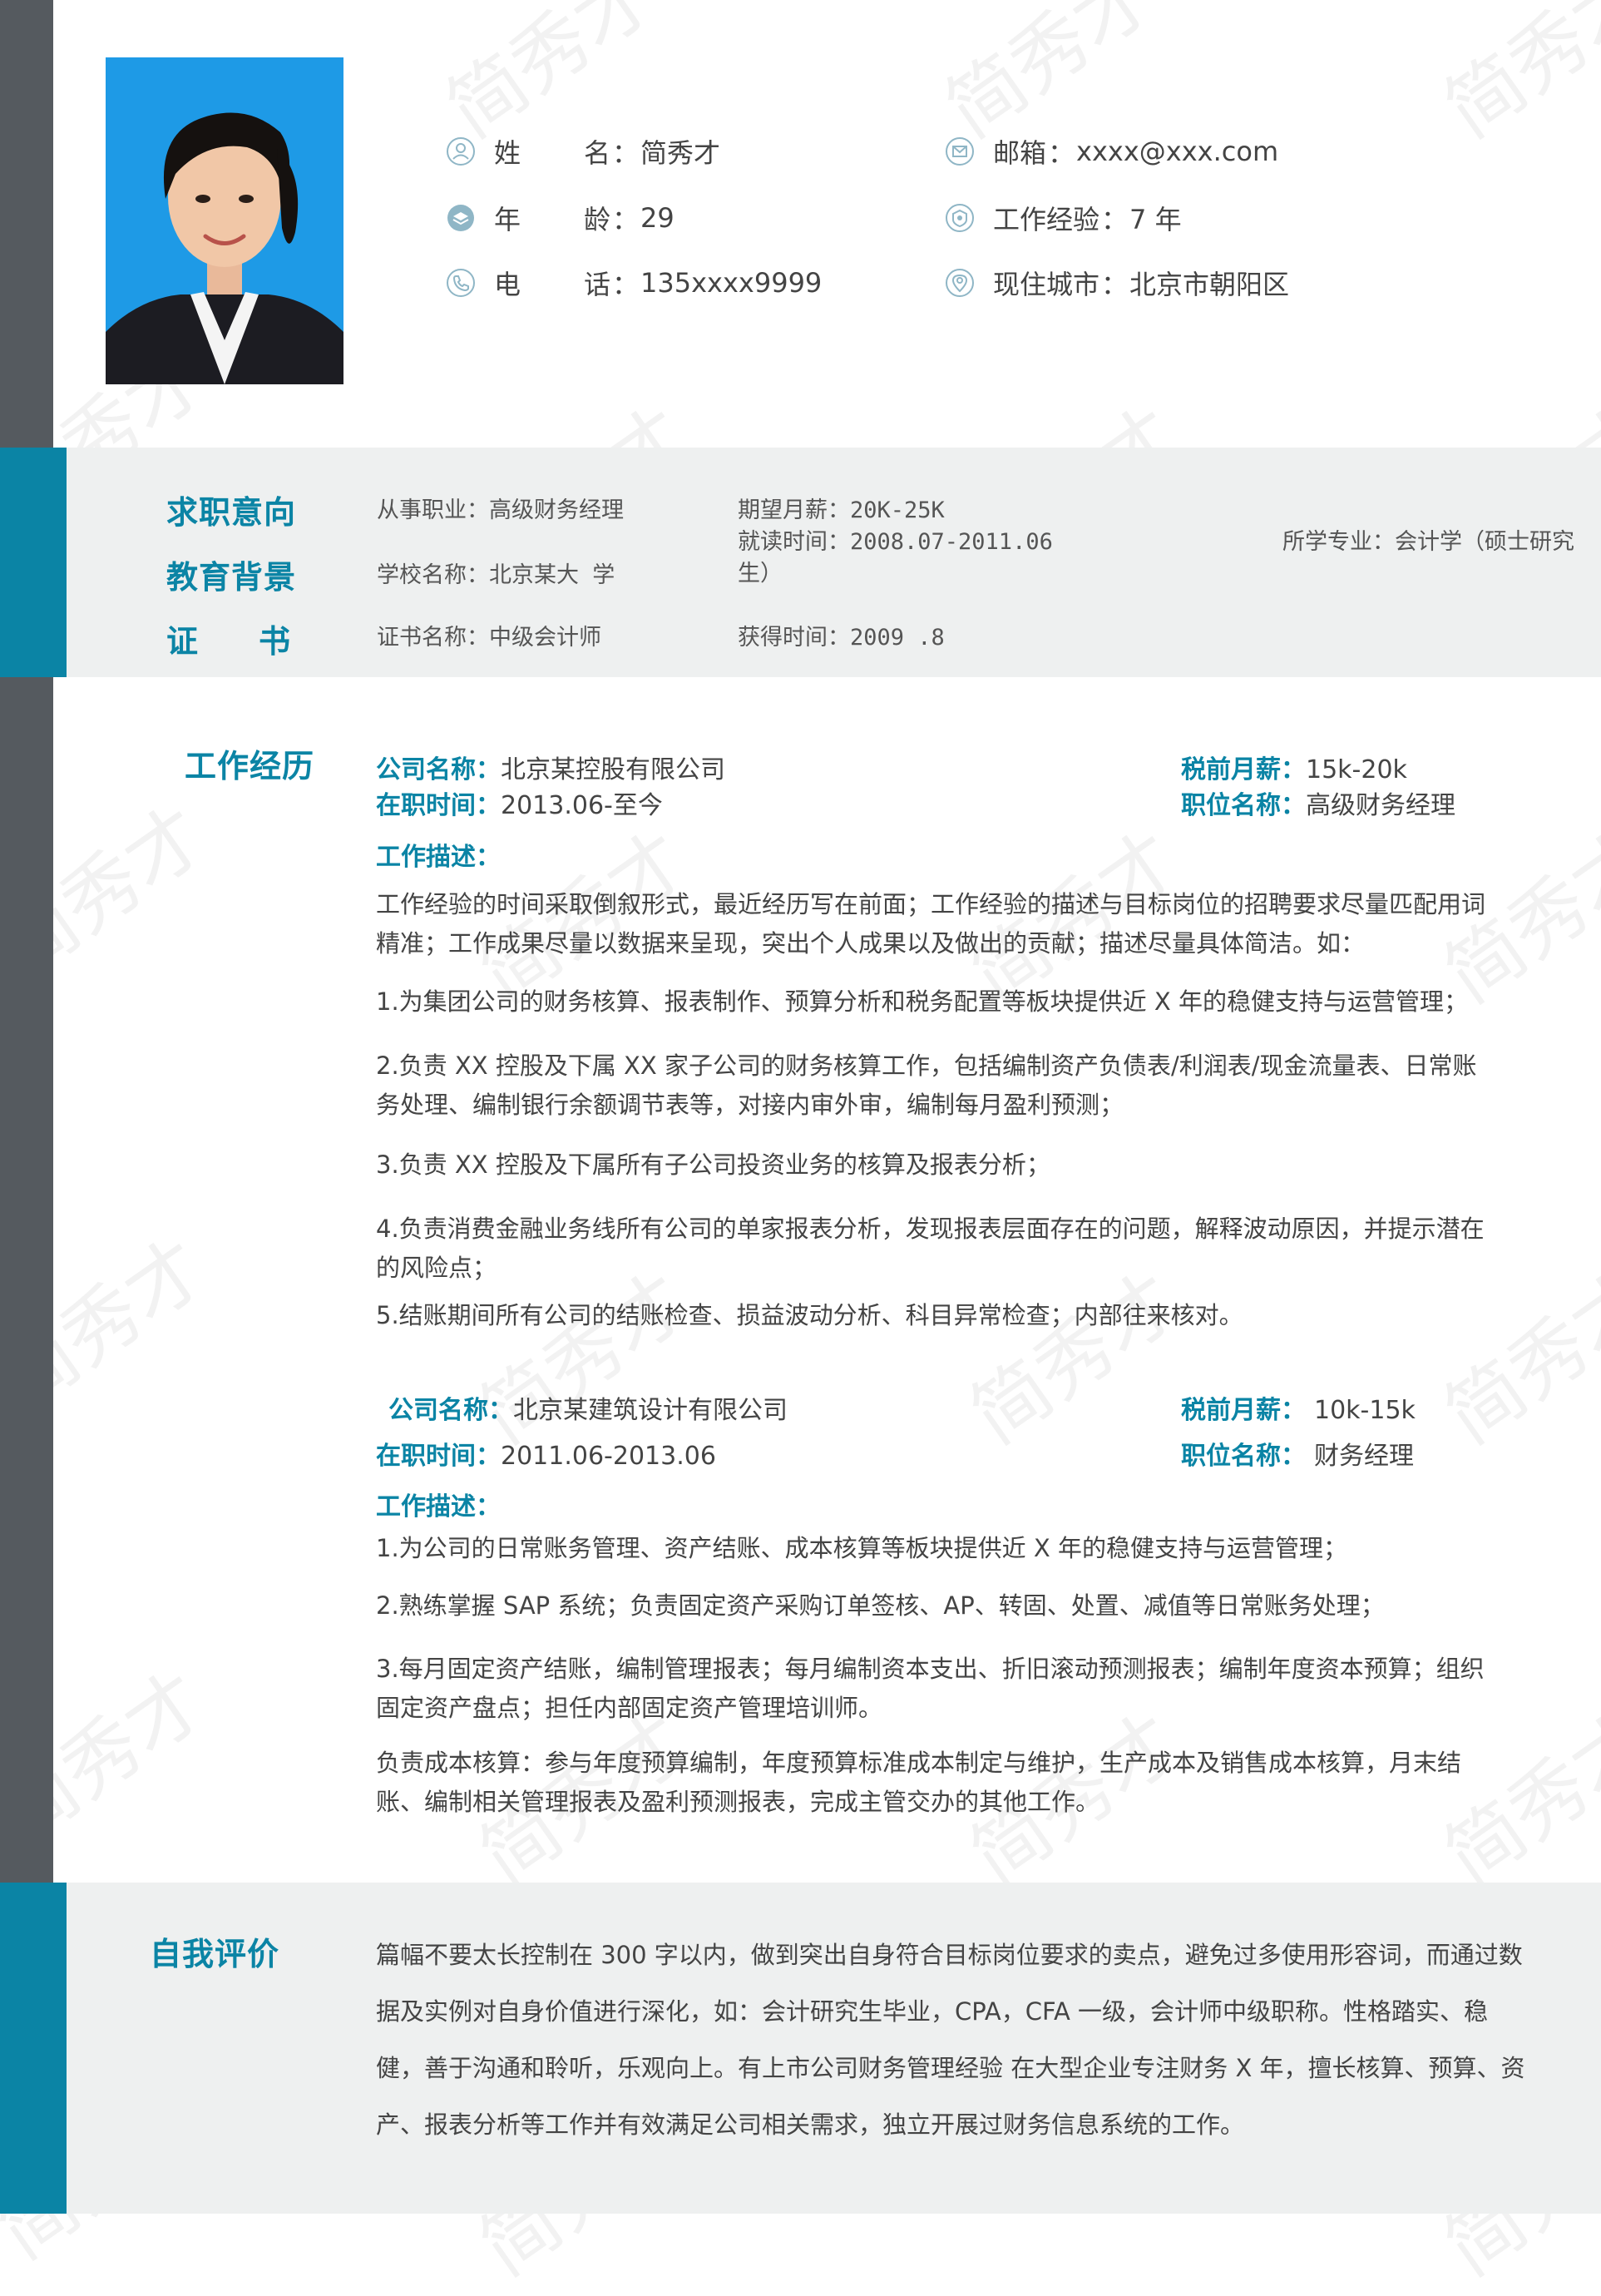 The height and width of the screenshot is (2296, 1601). I want to click on age-label: 年 龄, so click(552, 218).